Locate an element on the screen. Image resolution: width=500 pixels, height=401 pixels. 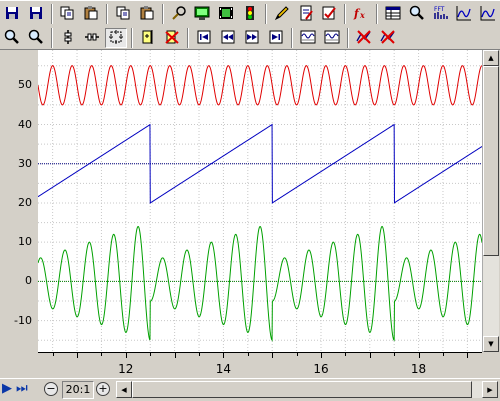
check-button is located at coordinates (330, 14).